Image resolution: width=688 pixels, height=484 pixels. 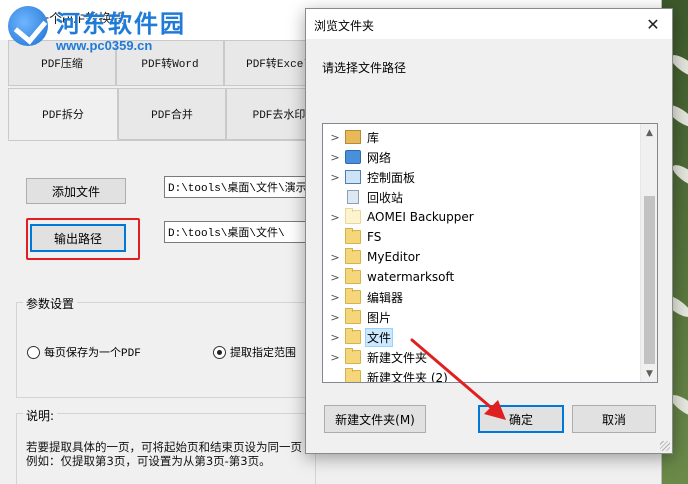 I want to click on network-icon, so click(x=353, y=157).